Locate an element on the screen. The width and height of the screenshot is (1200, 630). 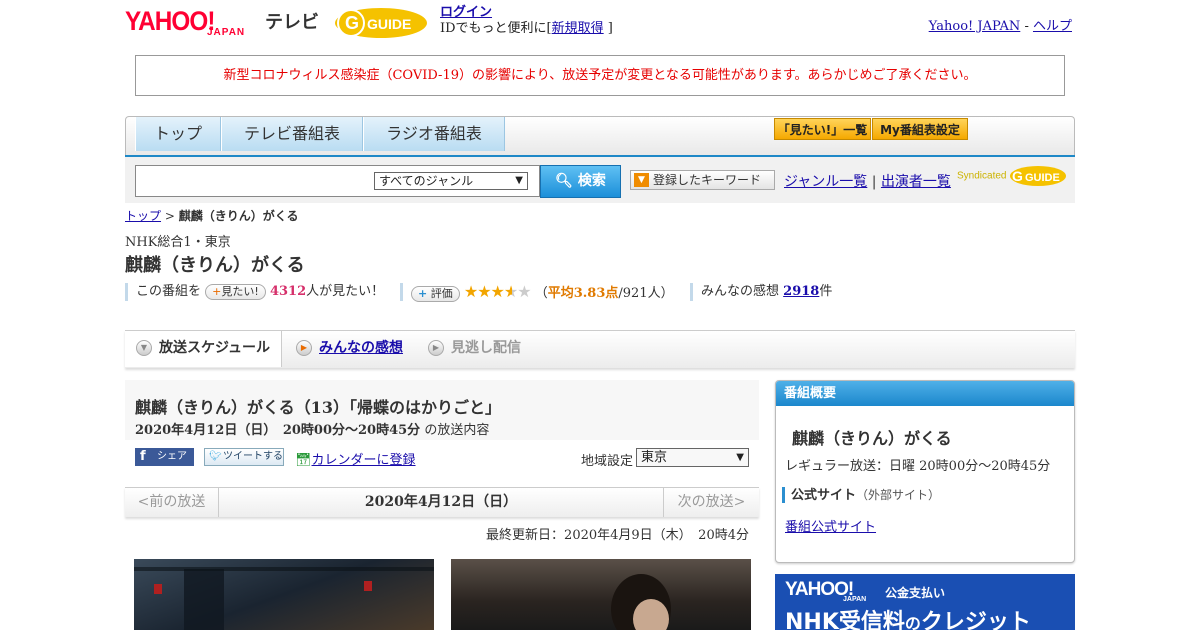
yahoo-logo: YAHOO! is located at coordinates (170, 21).